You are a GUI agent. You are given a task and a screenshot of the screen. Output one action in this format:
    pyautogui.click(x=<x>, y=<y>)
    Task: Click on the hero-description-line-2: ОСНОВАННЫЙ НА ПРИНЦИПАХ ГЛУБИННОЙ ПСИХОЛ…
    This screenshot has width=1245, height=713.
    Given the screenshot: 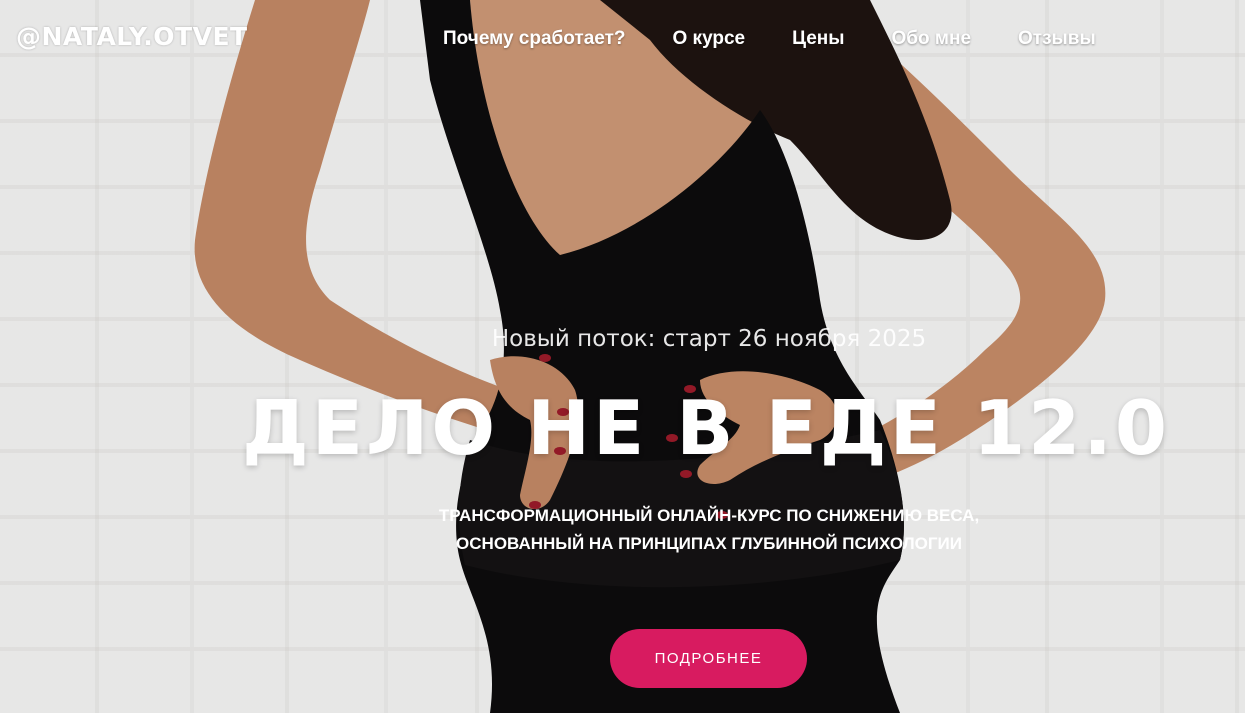 What is the action you would take?
    pyautogui.click(x=709, y=543)
    